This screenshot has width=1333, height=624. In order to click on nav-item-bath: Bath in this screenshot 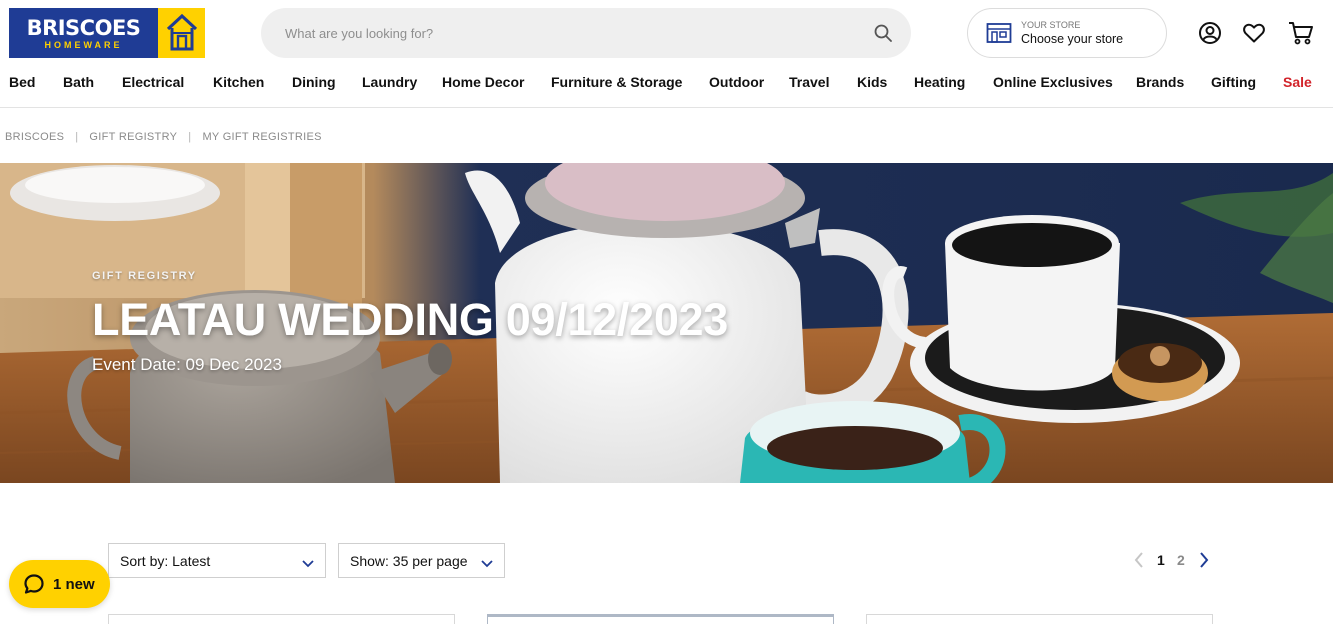, I will do `click(78, 82)`.